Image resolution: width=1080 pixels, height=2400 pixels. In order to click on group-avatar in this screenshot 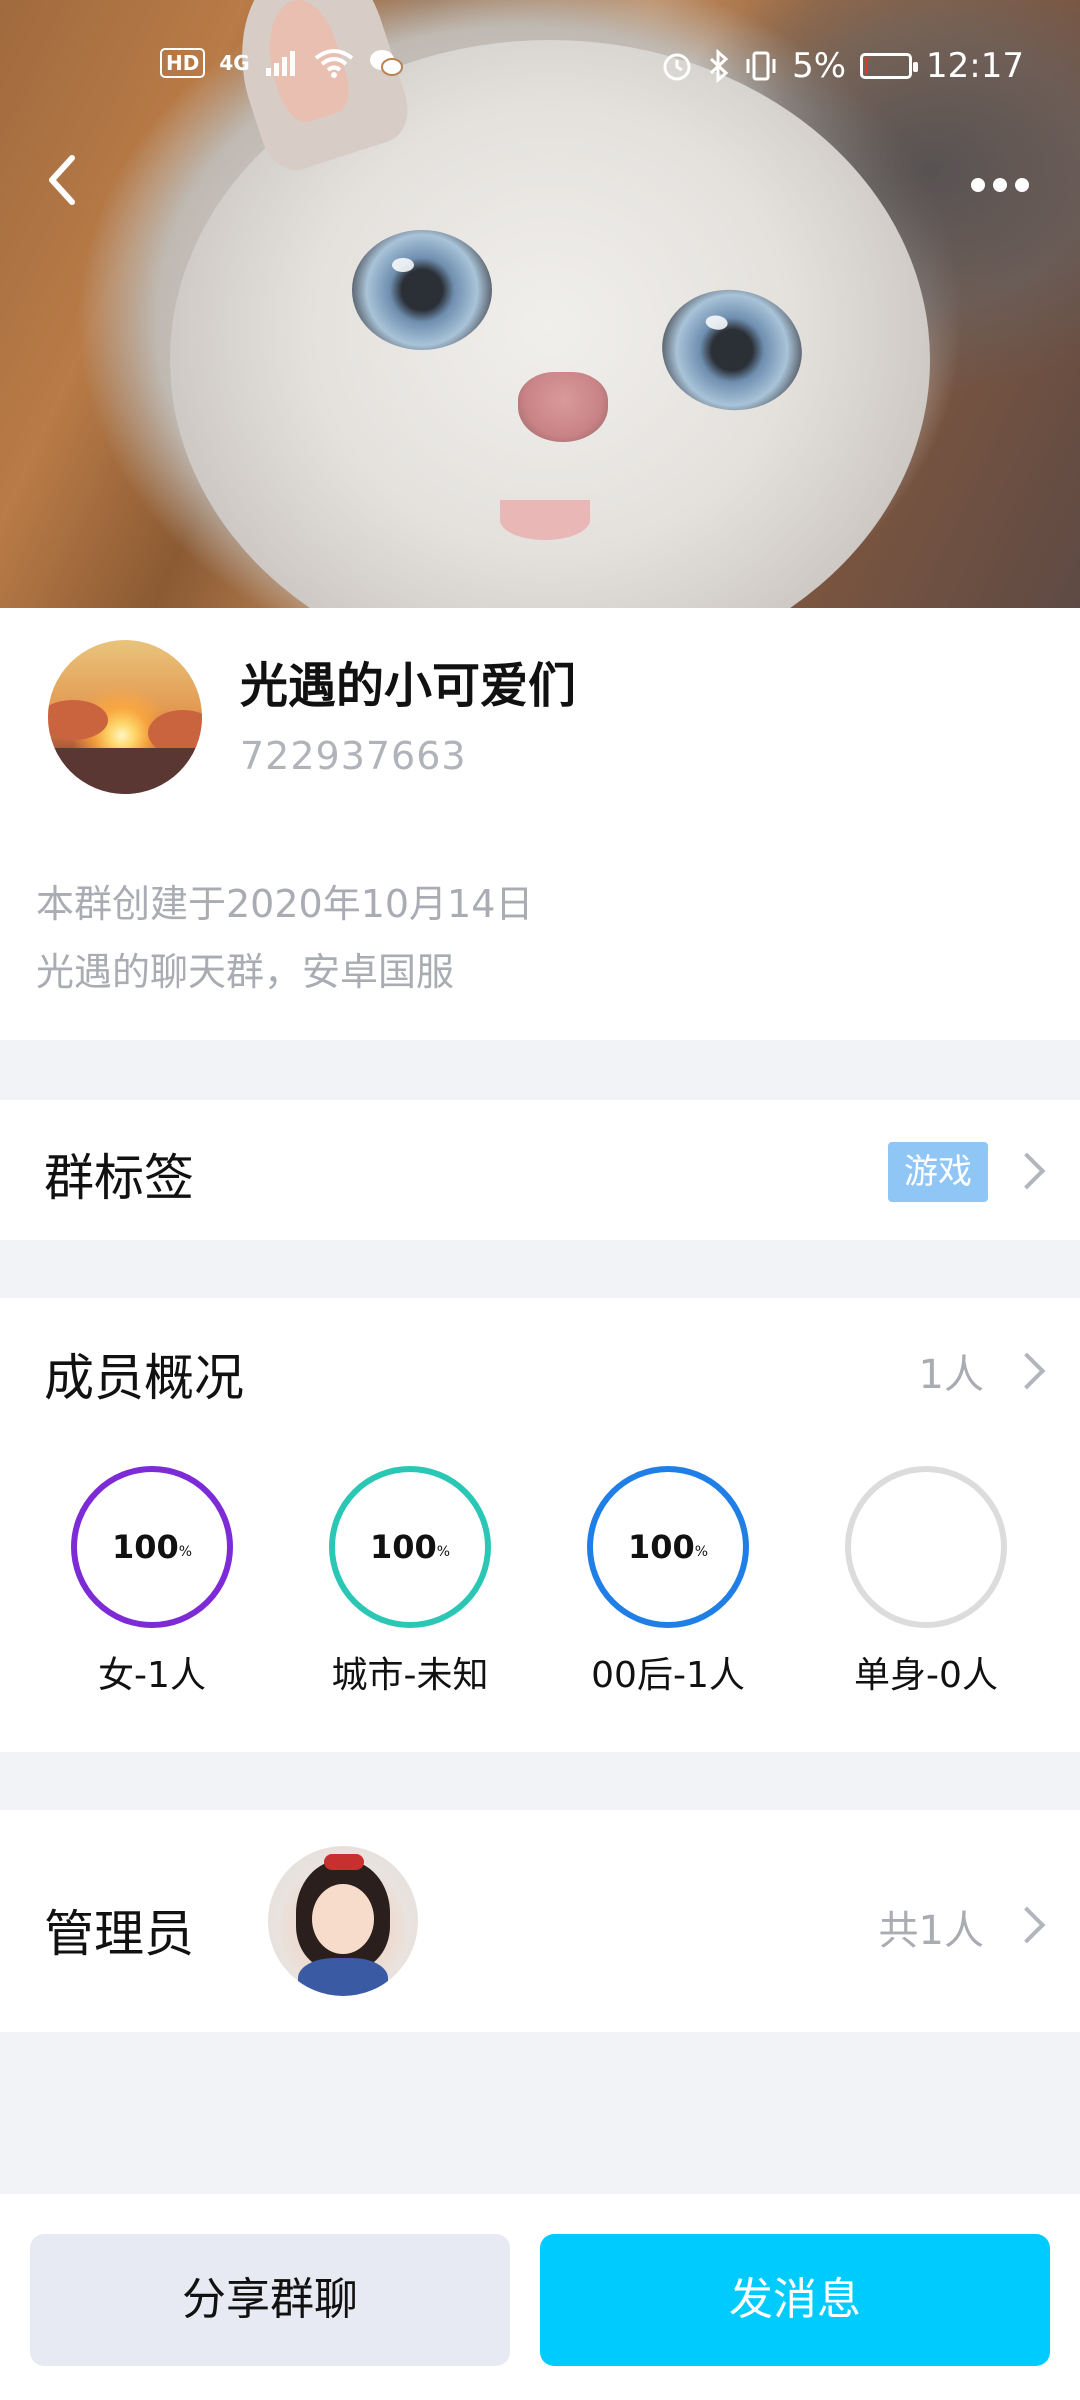, I will do `click(125, 717)`.